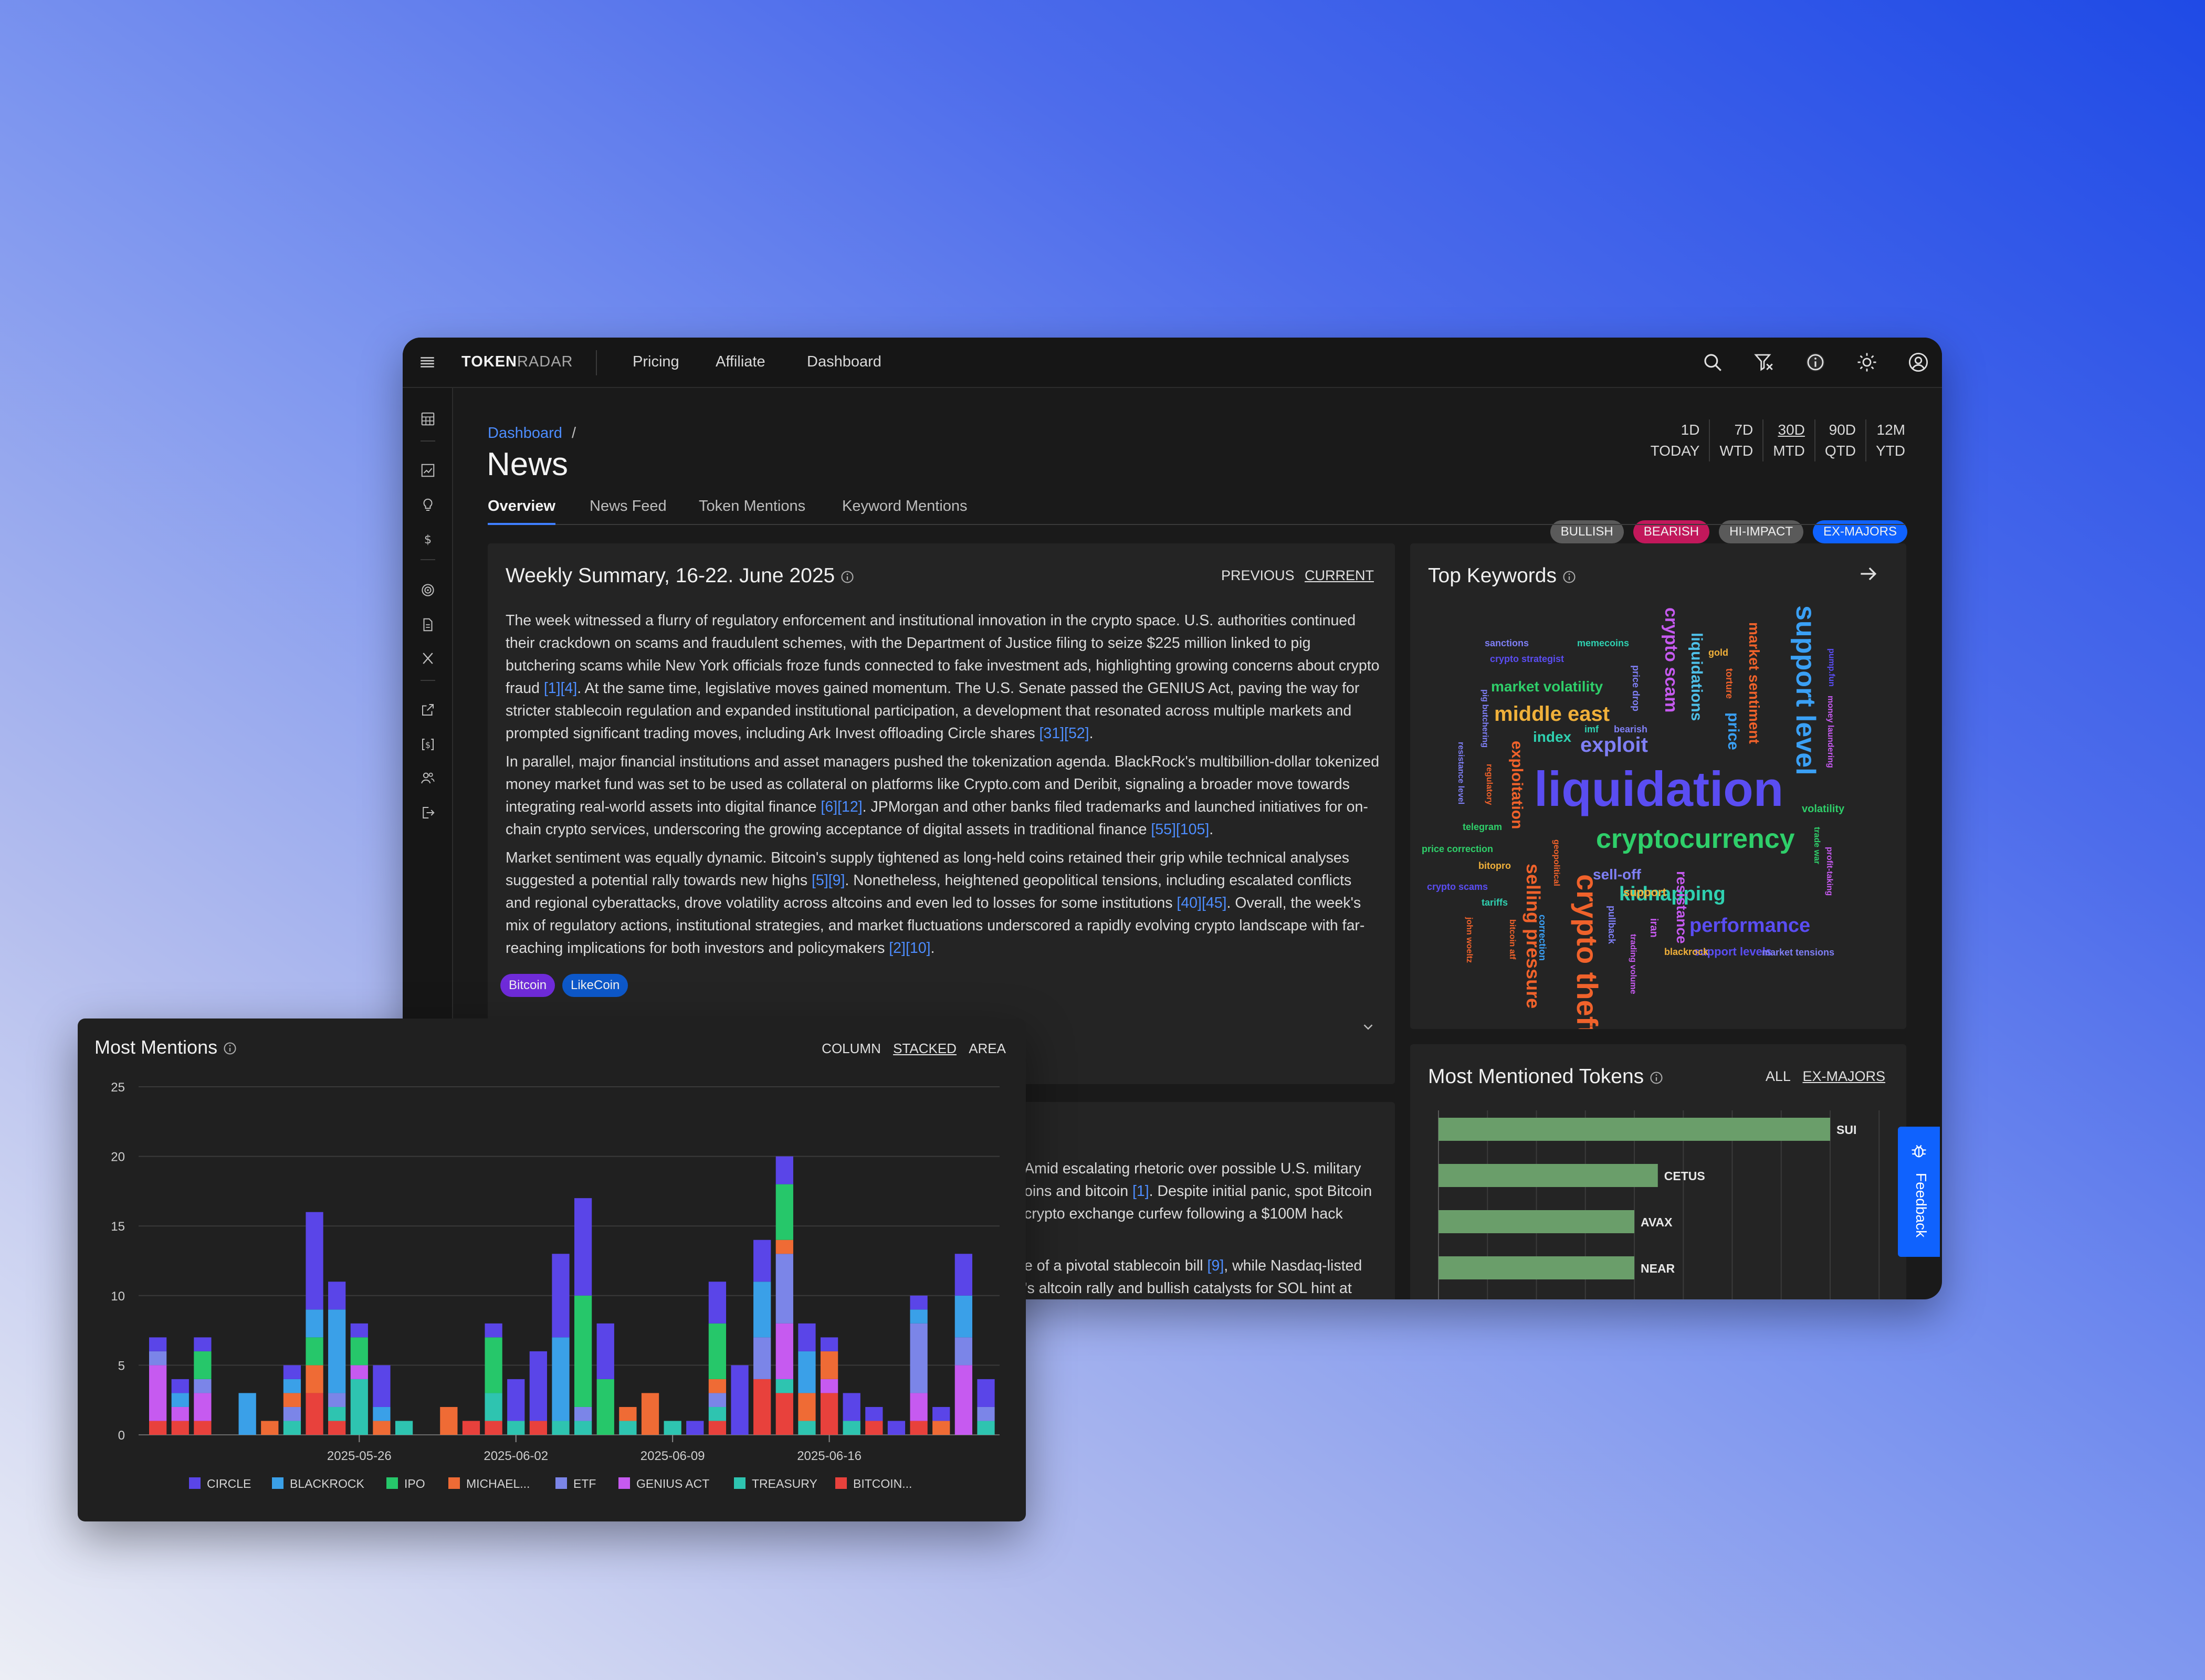 The height and width of the screenshot is (1680, 2205). Describe the element at coordinates (1512, 939) in the screenshot. I see `keyword-word: bitcoin atf` at that location.